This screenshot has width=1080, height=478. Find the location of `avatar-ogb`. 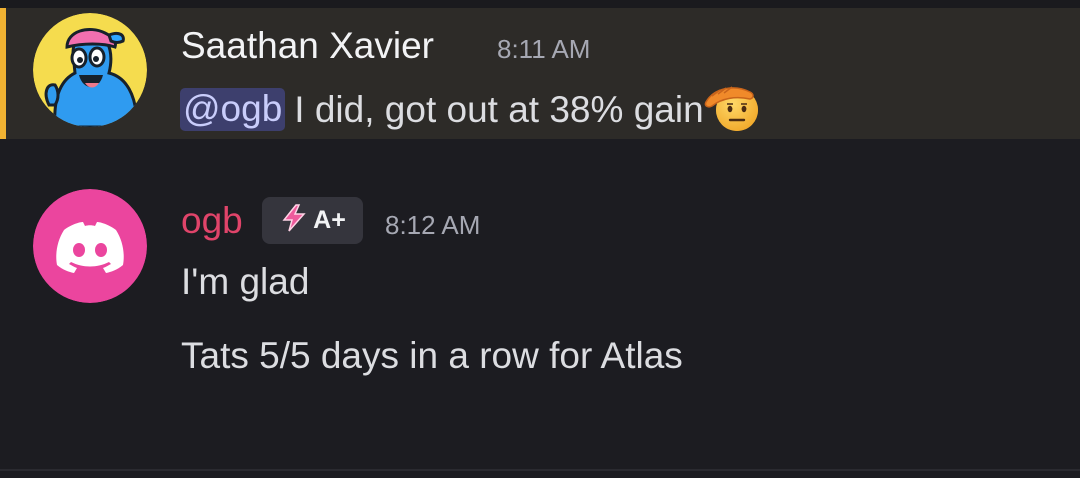

avatar-ogb is located at coordinates (90, 246).